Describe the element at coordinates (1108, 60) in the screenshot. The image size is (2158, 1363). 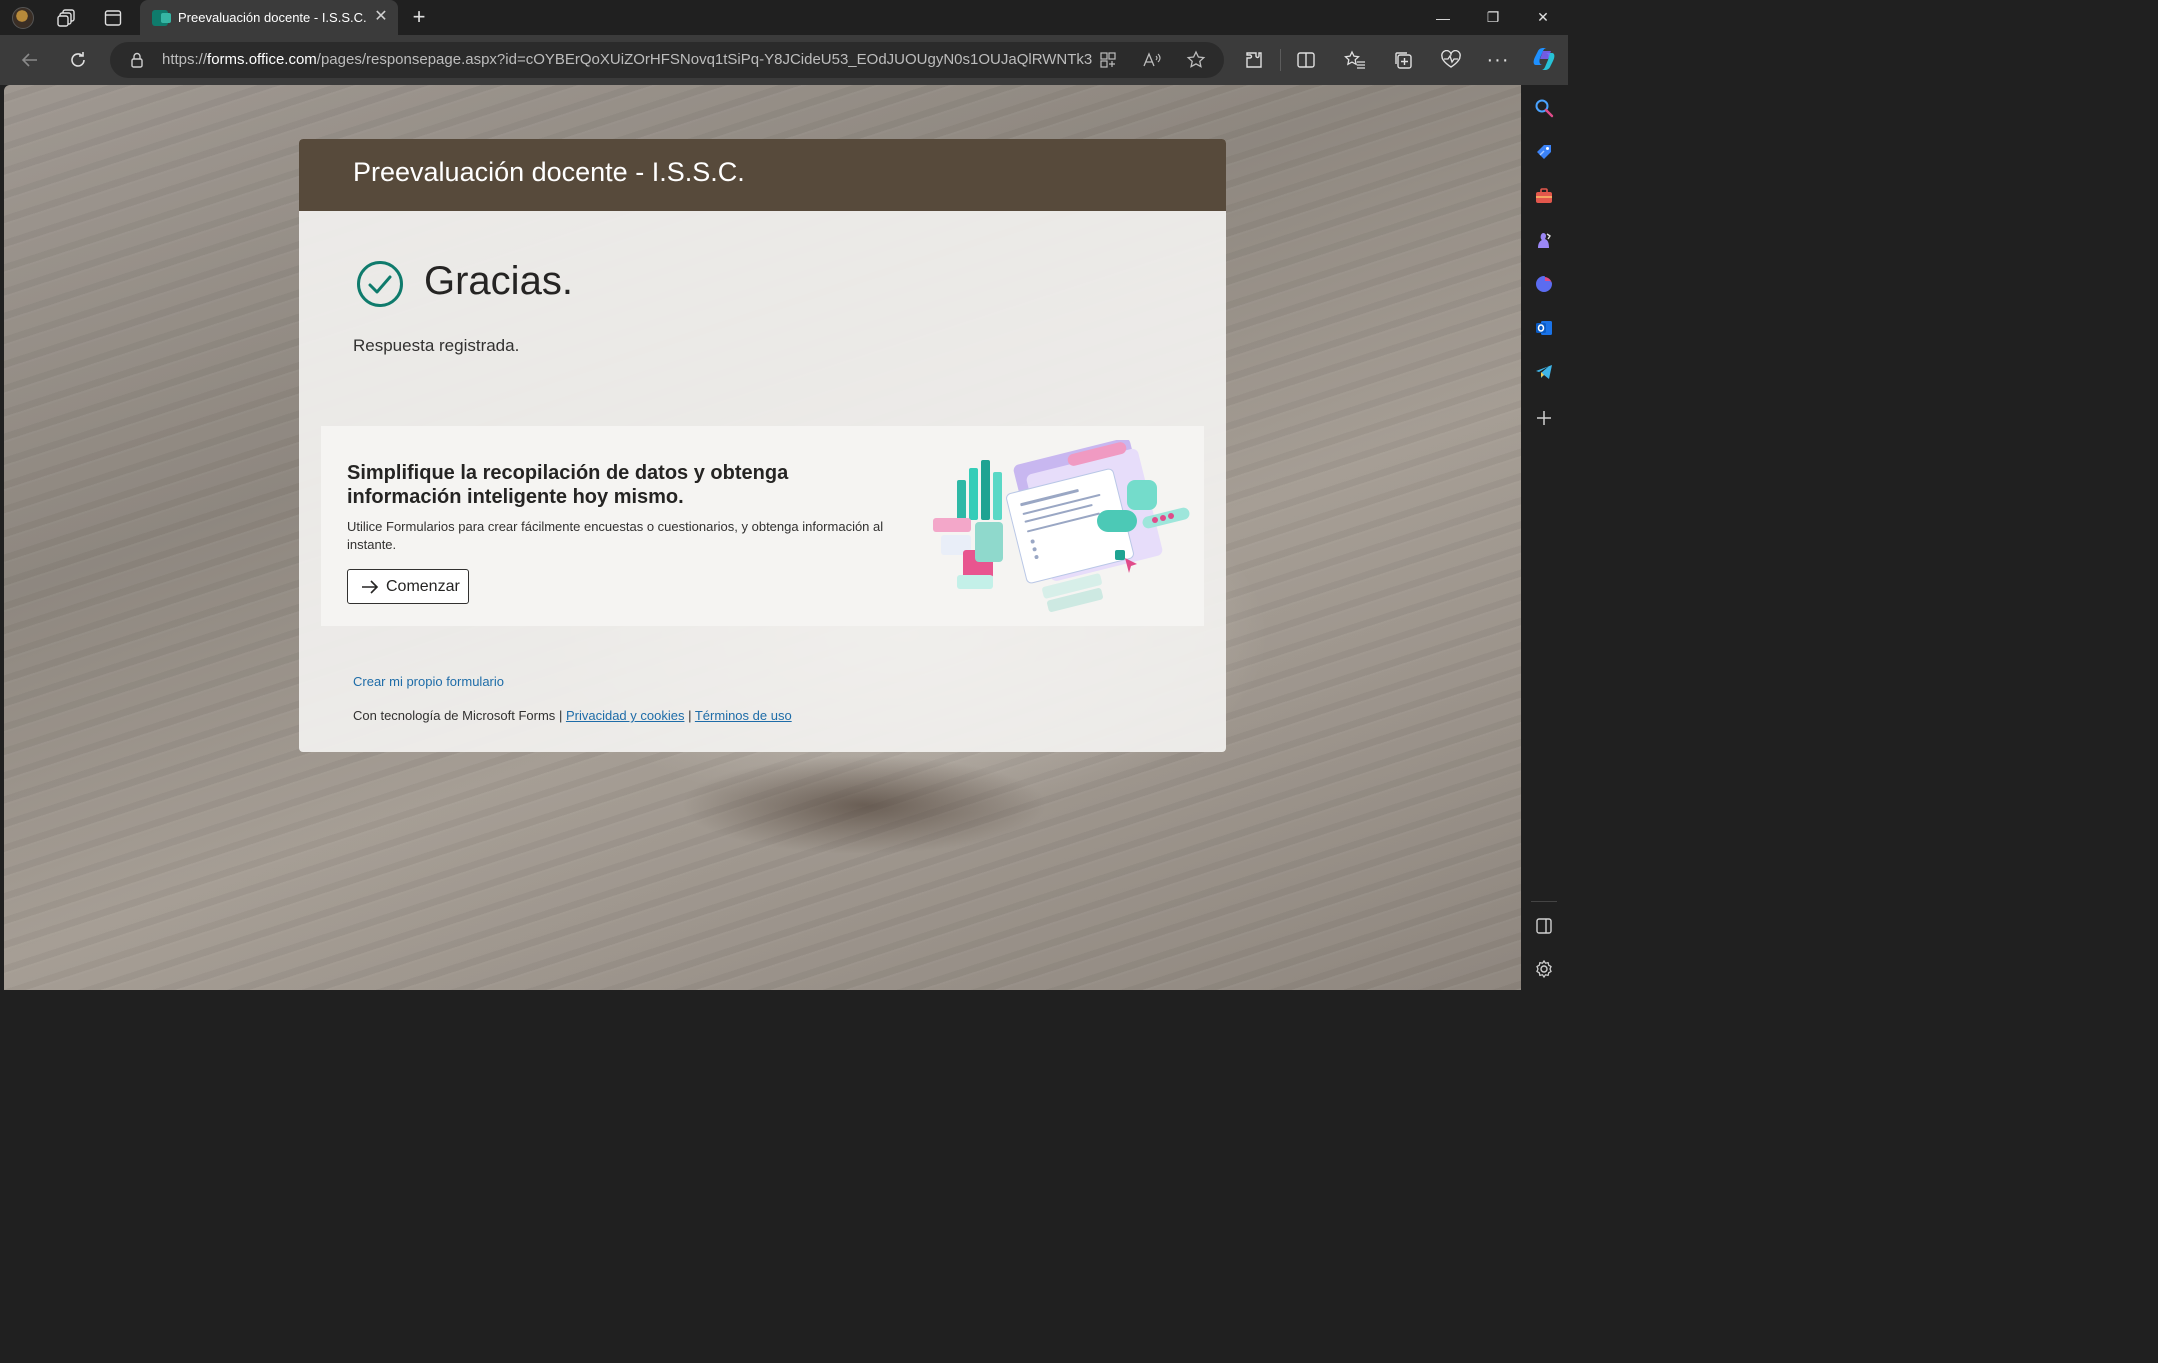
I see `immersive-reader-icon` at that location.